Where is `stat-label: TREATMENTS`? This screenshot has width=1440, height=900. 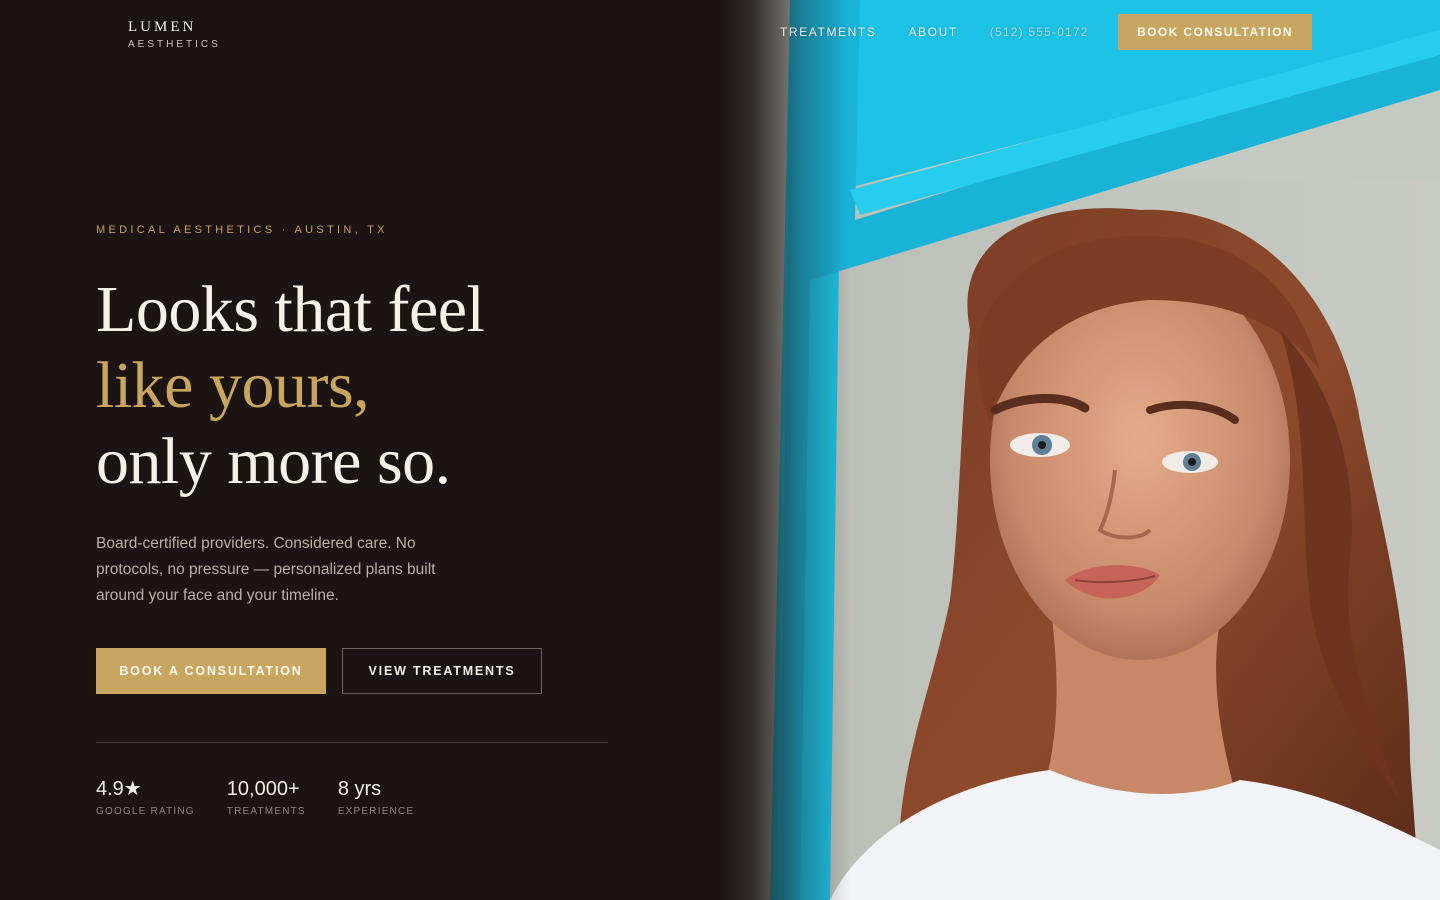
stat-label: TREATMENTS is located at coordinates (266, 811).